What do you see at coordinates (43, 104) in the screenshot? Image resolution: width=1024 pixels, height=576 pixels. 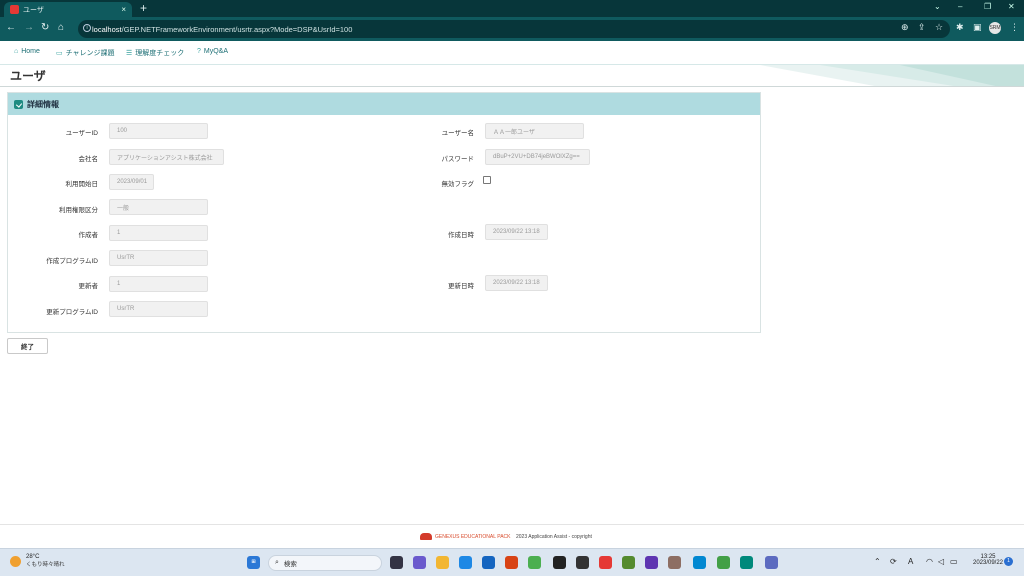 I see `panel-title: 詳細情報` at bounding box center [43, 104].